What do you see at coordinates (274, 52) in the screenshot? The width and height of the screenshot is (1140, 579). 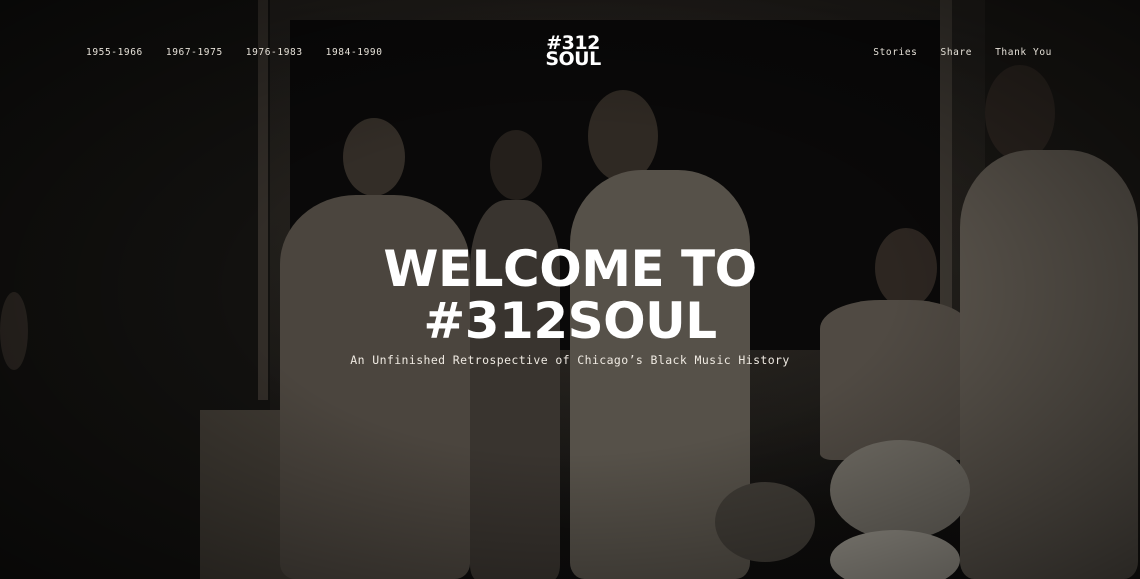 I see `nav-era-1976-1983: 1976-1983` at bounding box center [274, 52].